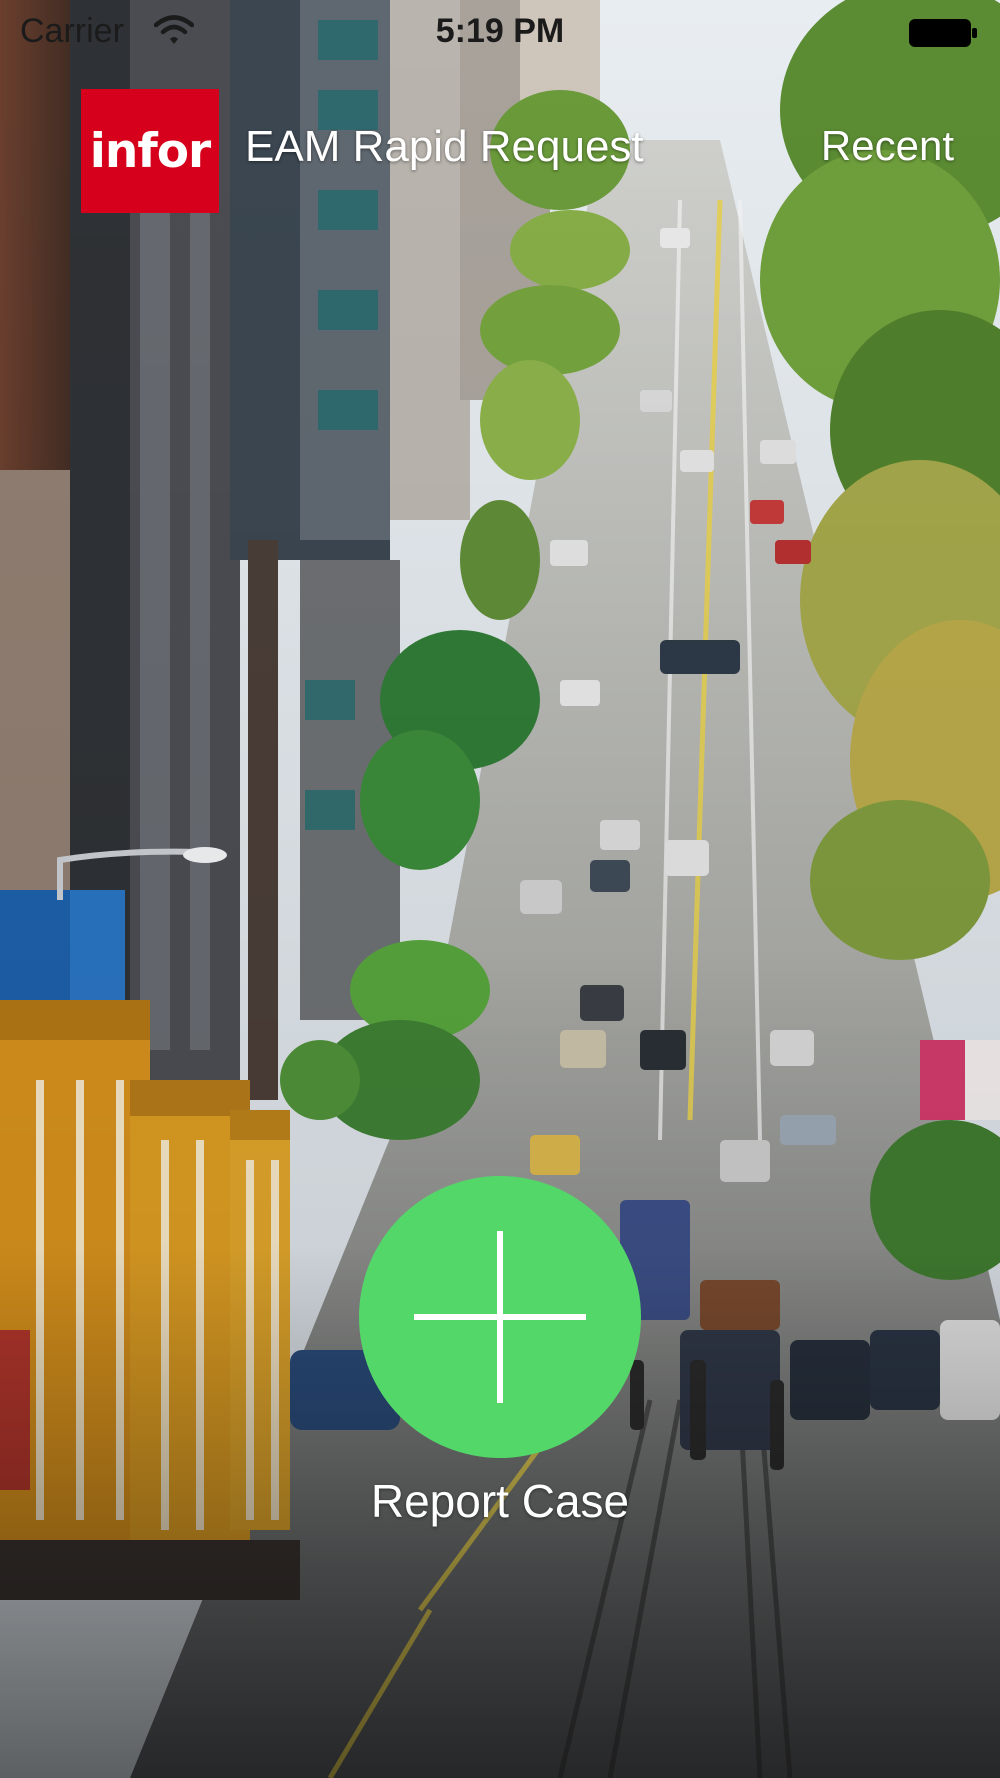  I want to click on status-time: 5:19 PM, so click(500, 31).